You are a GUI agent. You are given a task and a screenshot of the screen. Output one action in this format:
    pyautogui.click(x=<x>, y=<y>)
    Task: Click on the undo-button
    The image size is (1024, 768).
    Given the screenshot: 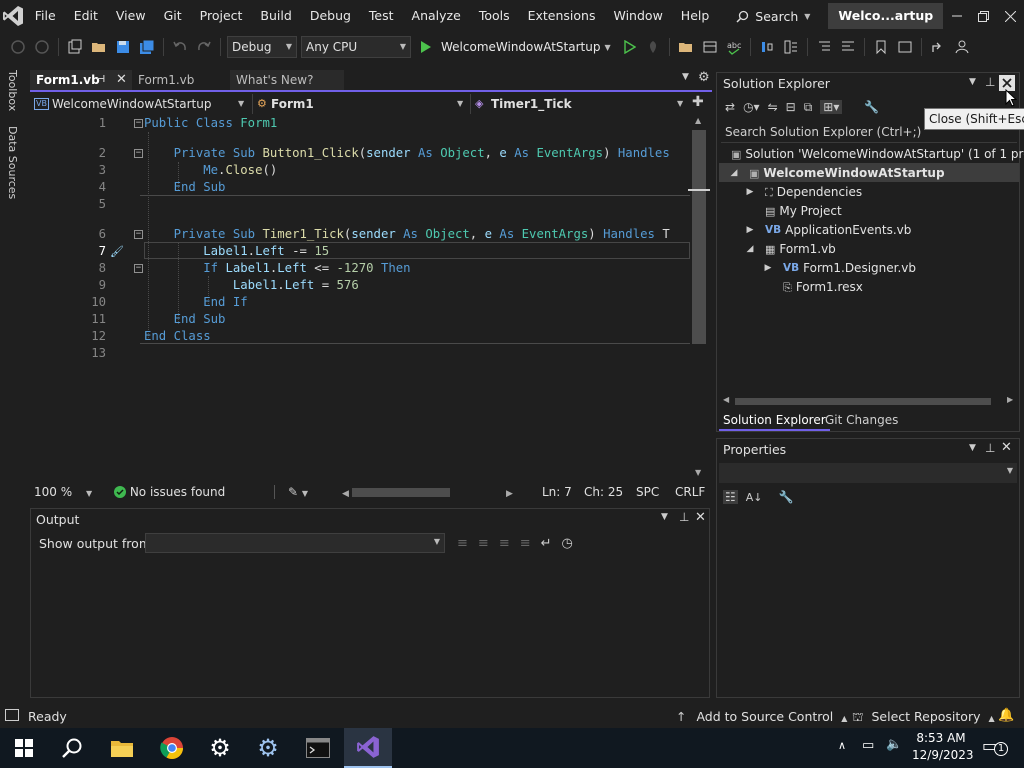 What is the action you would take?
    pyautogui.click(x=180, y=47)
    